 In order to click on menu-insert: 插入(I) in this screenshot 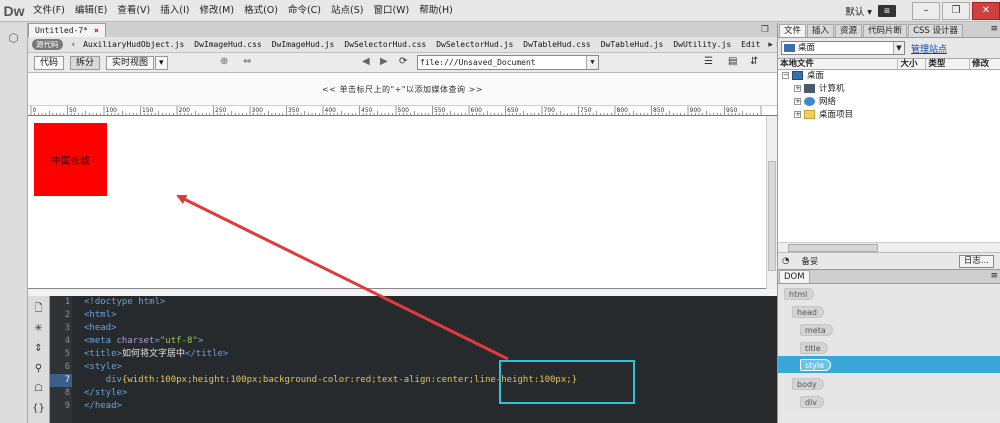, I will do `click(174, 11)`.